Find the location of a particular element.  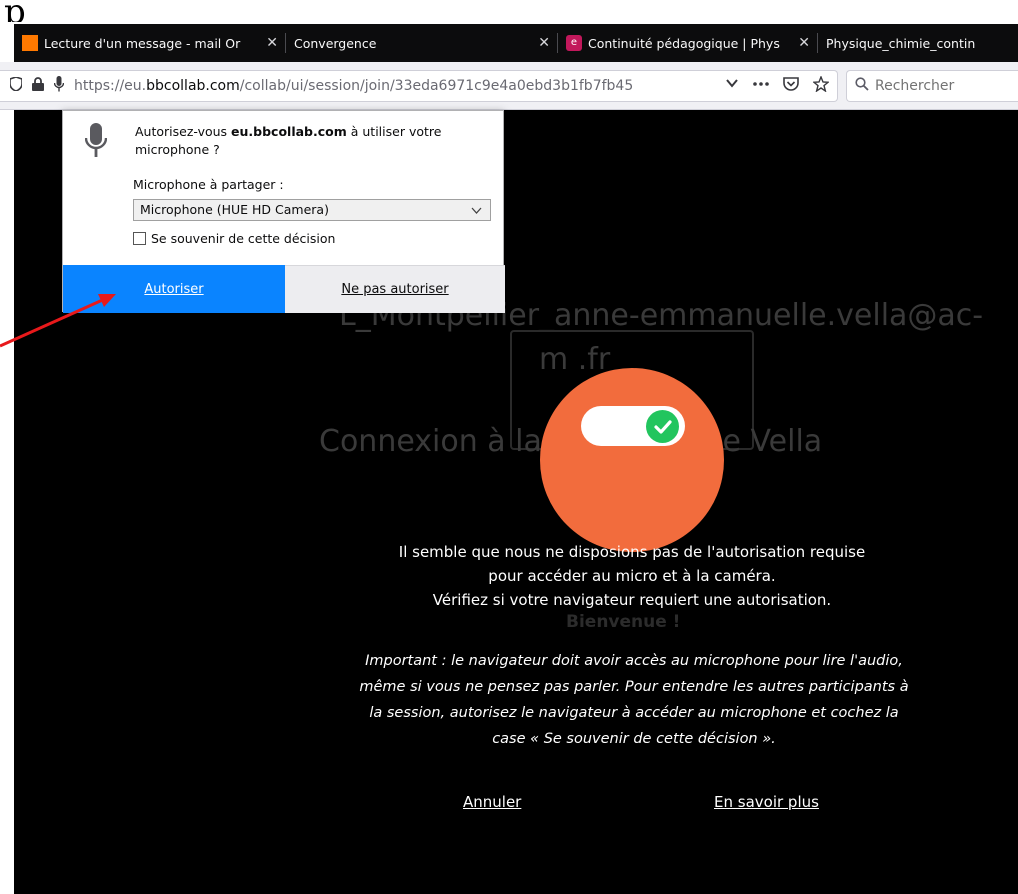

message-line2: pour accéder au micro et à la caméra. is located at coordinates (632, 576).